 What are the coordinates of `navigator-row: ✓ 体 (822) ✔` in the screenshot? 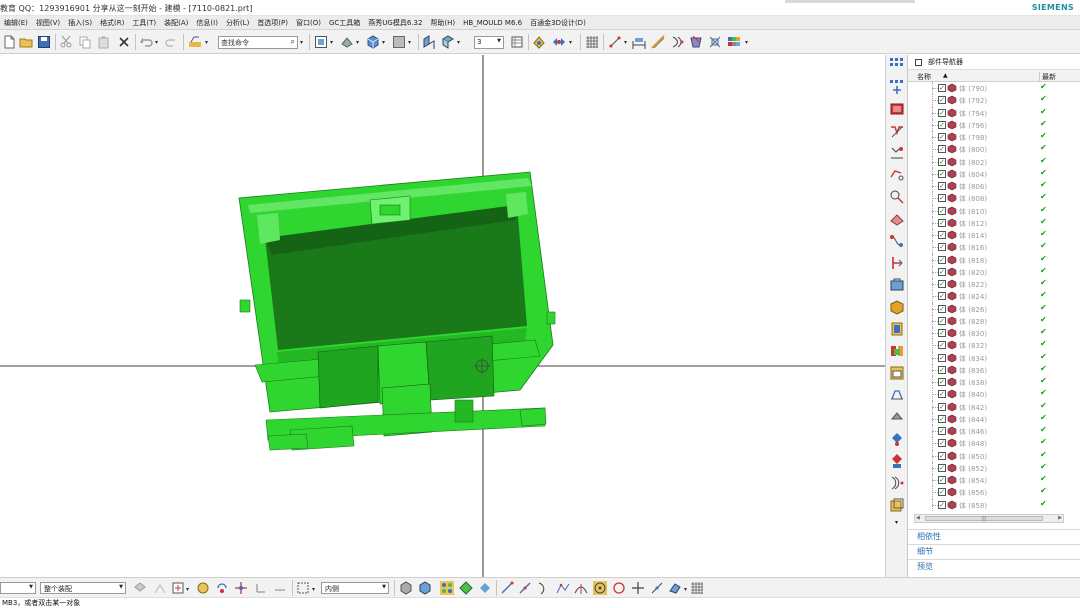 It's located at (994, 284).